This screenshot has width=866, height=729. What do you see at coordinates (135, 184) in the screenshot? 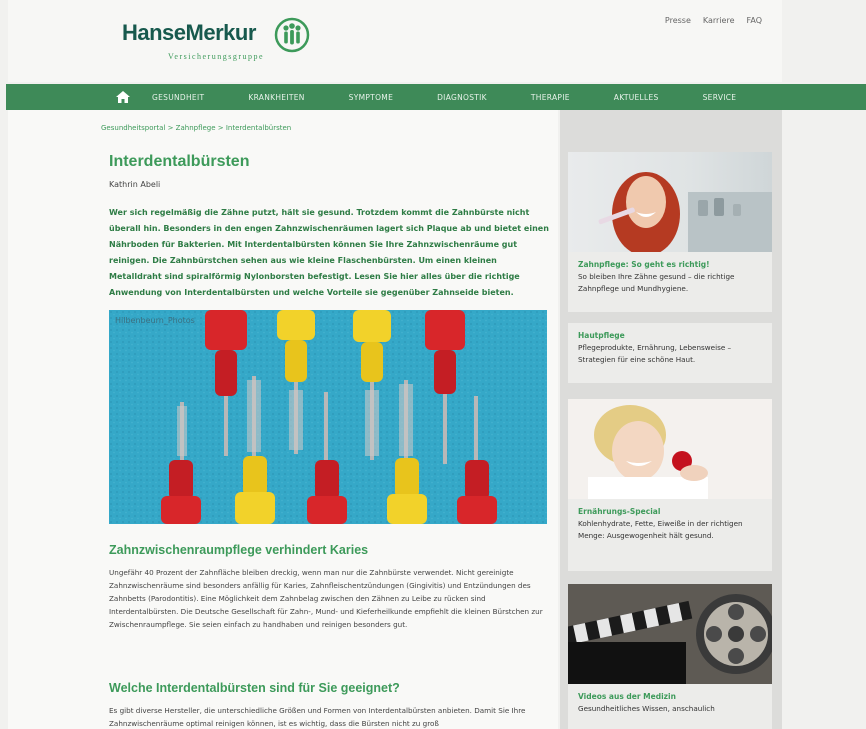
I see `author-name: Kathrin Abeli` at bounding box center [135, 184].